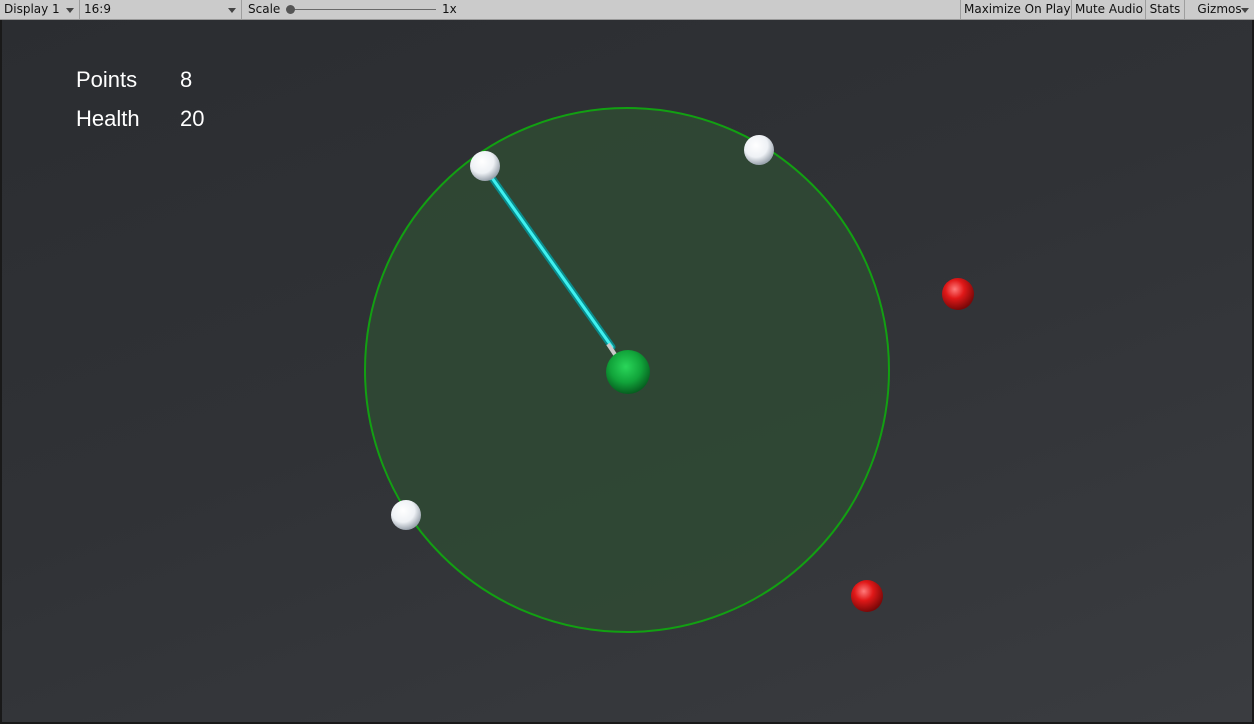 The width and height of the screenshot is (1254, 724). I want to click on stats-button: Stats, so click(1164, 9).